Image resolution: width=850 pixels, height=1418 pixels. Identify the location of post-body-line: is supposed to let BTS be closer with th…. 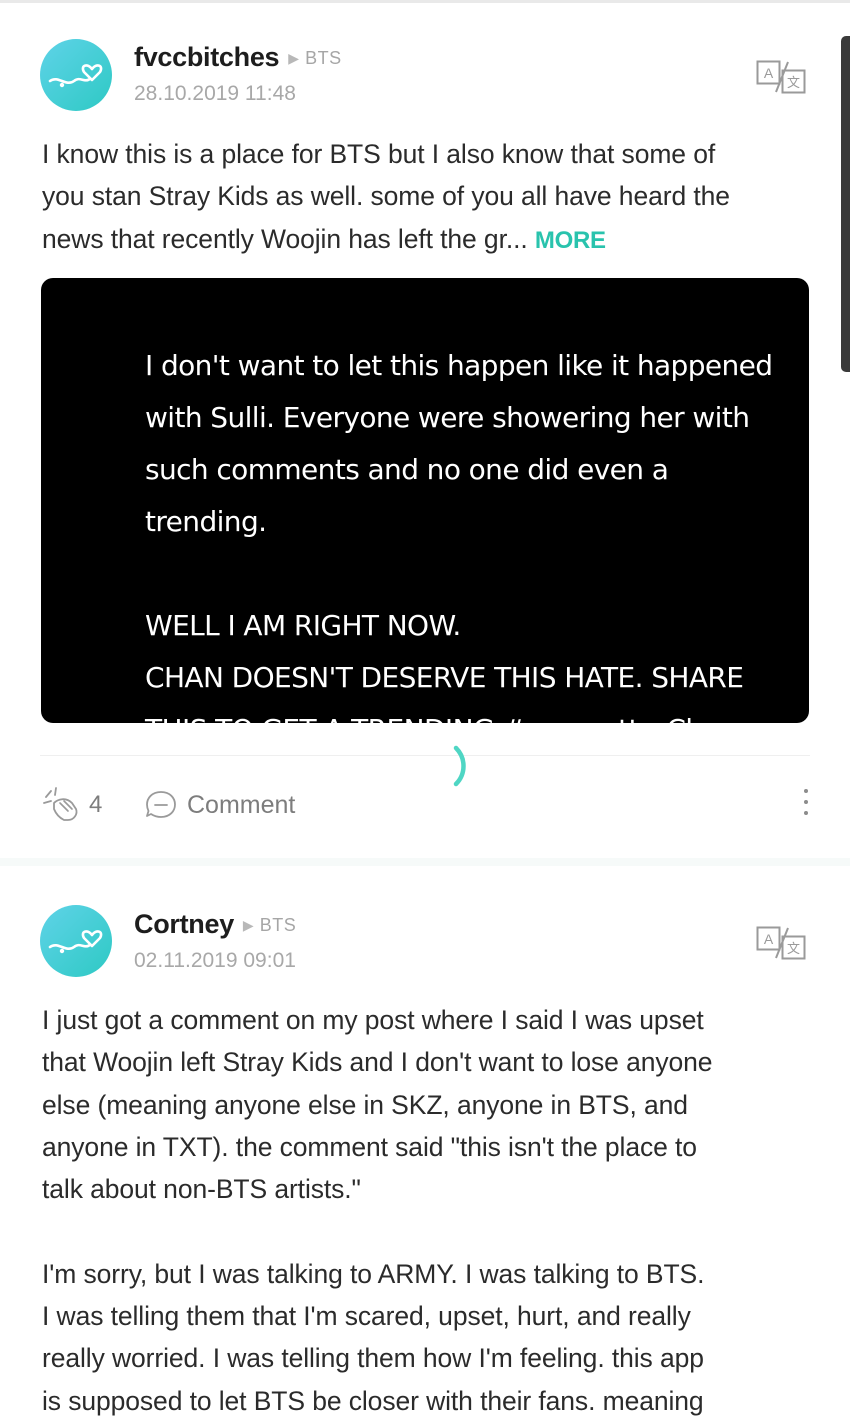
(373, 1400).